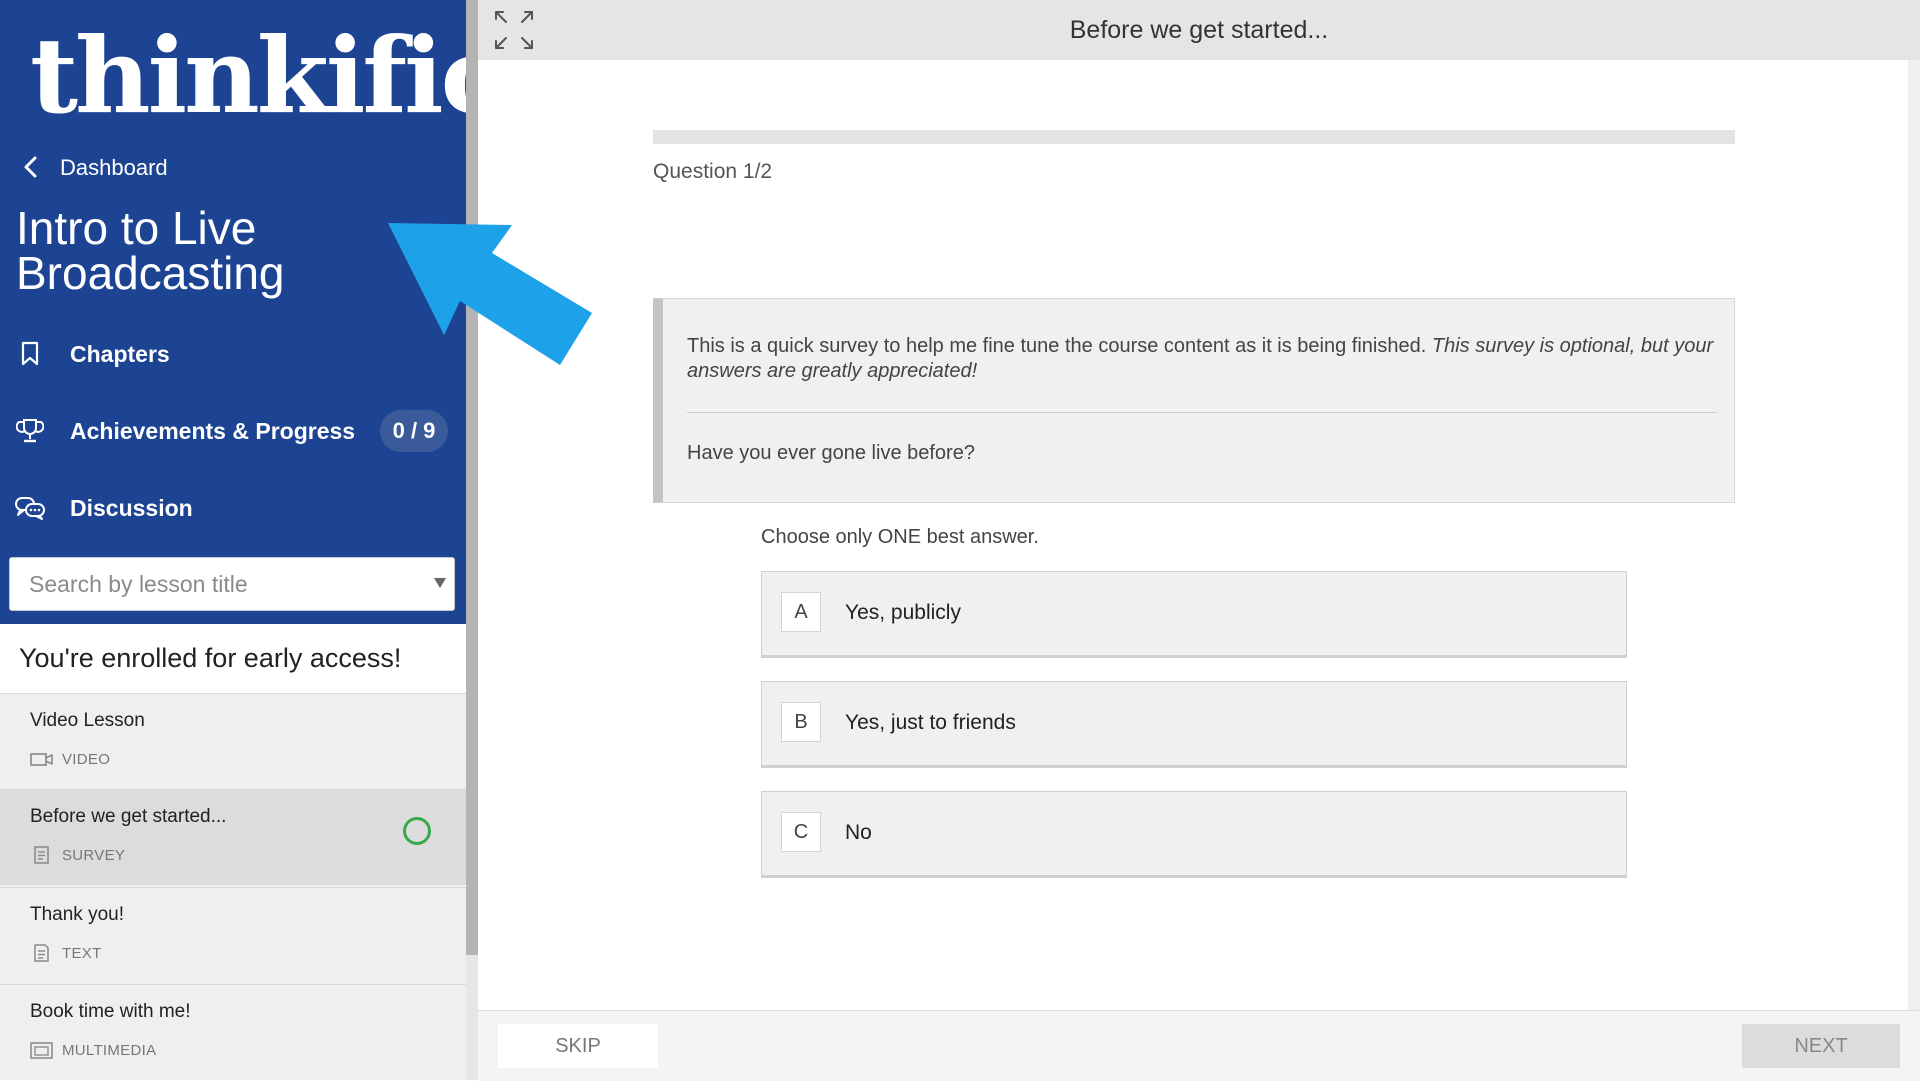 This screenshot has height=1081, width=1920. Describe the element at coordinates (514, 30) in the screenshot. I see `expand-arrows-icon` at that location.